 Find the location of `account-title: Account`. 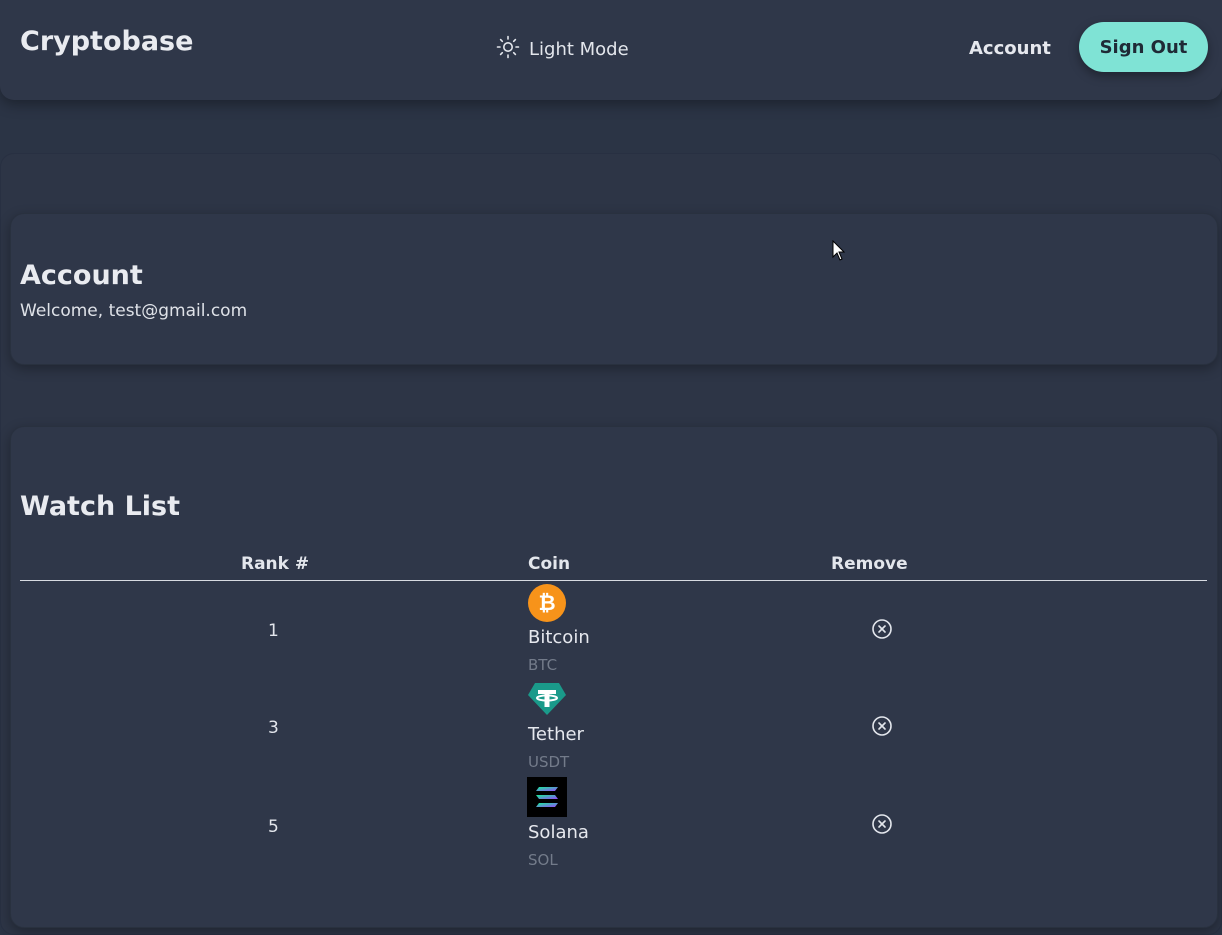

account-title: Account is located at coordinates (81, 275).